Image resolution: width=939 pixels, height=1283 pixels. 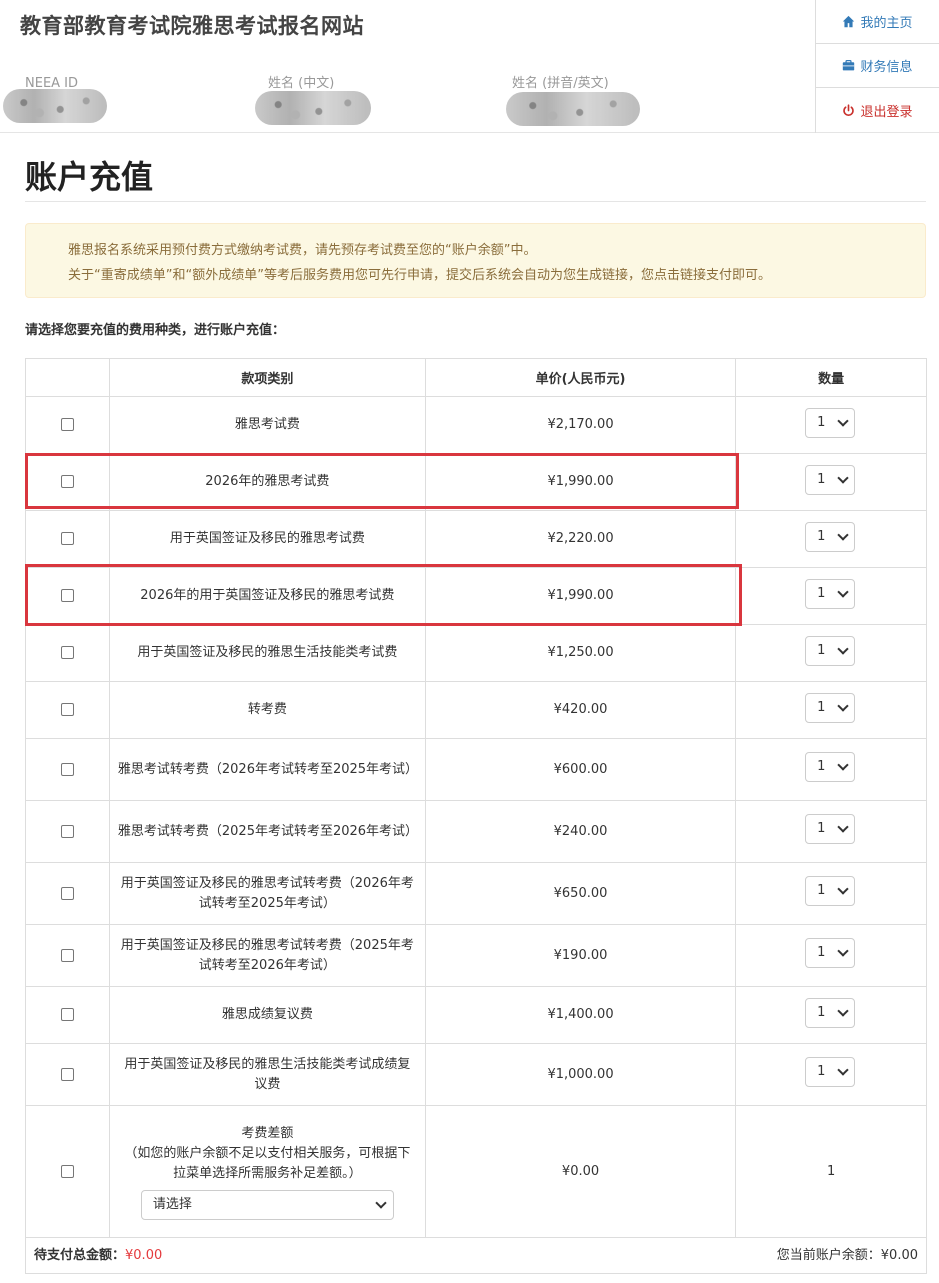 What do you see at coordinates (580, 1015) in the screenshot?
I see `fee-price: ¥1,400.00` at bounding box center [580, 1015].